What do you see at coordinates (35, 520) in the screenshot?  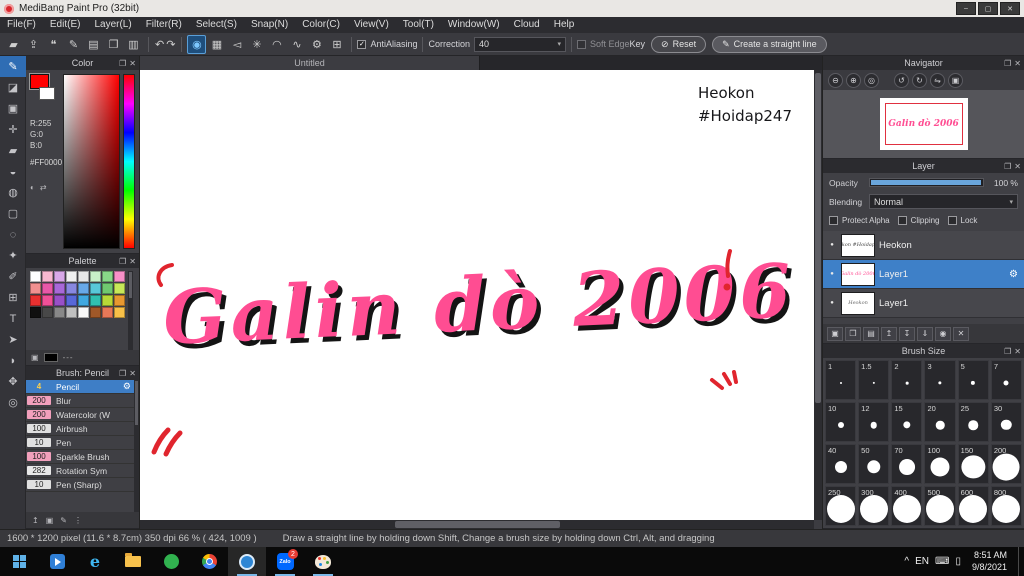 I see `scroll-up-icon: ↥` at bounding box center [35, 520].